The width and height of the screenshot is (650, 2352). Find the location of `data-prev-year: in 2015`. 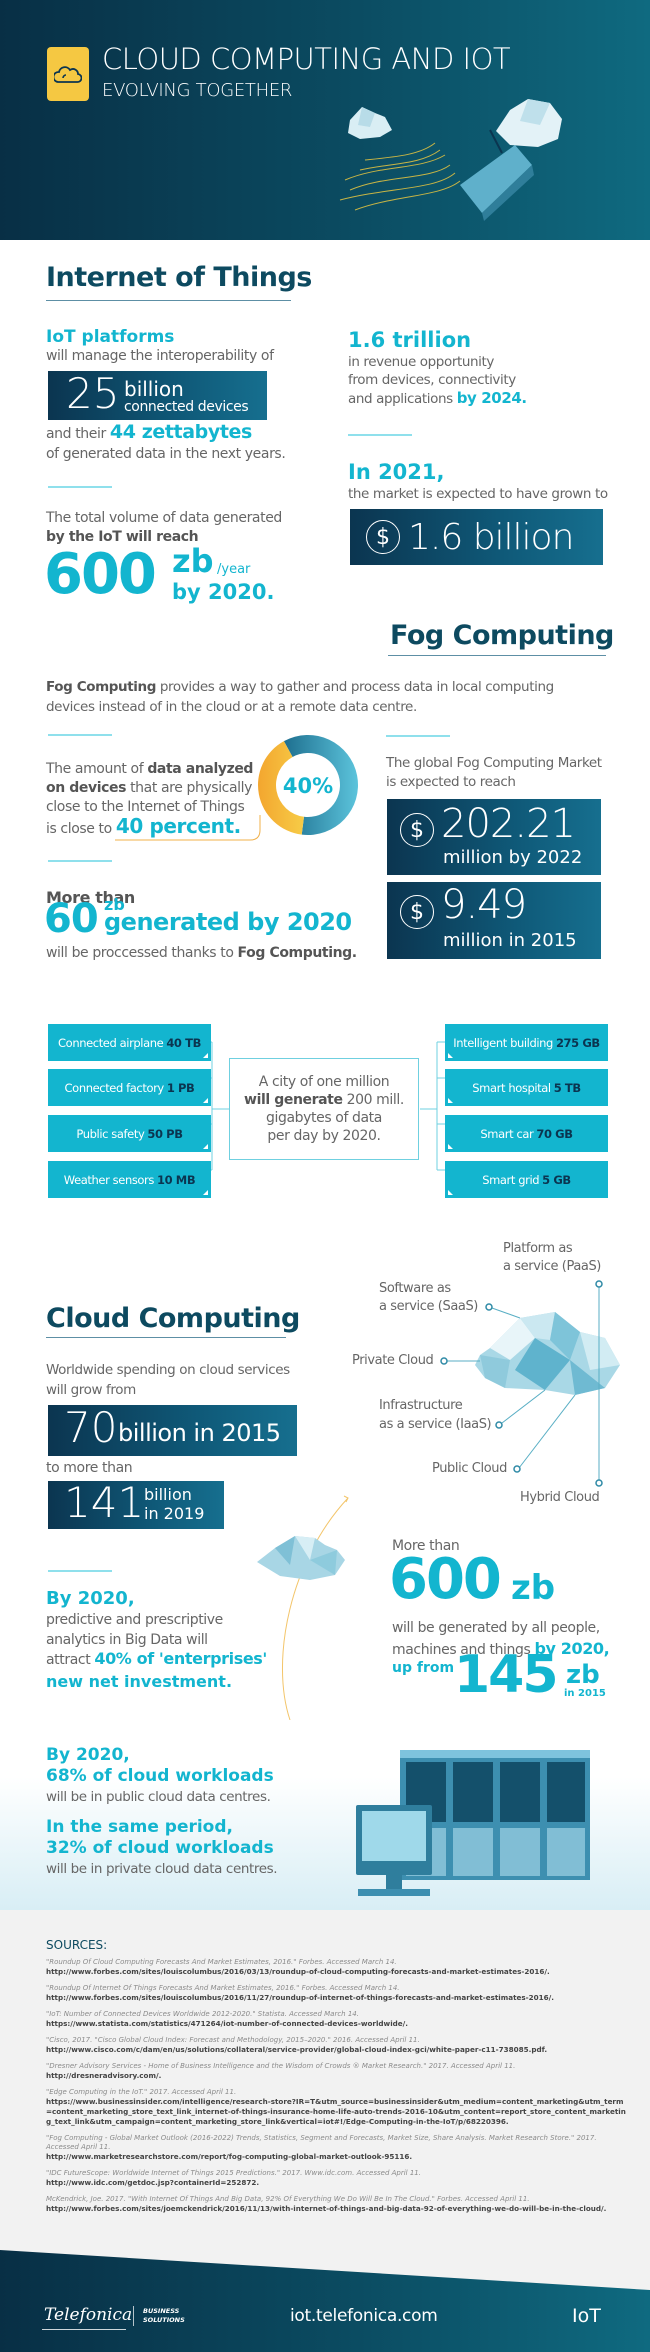

data-prev-year: in 2015 is located at coordinates (585, 1693).